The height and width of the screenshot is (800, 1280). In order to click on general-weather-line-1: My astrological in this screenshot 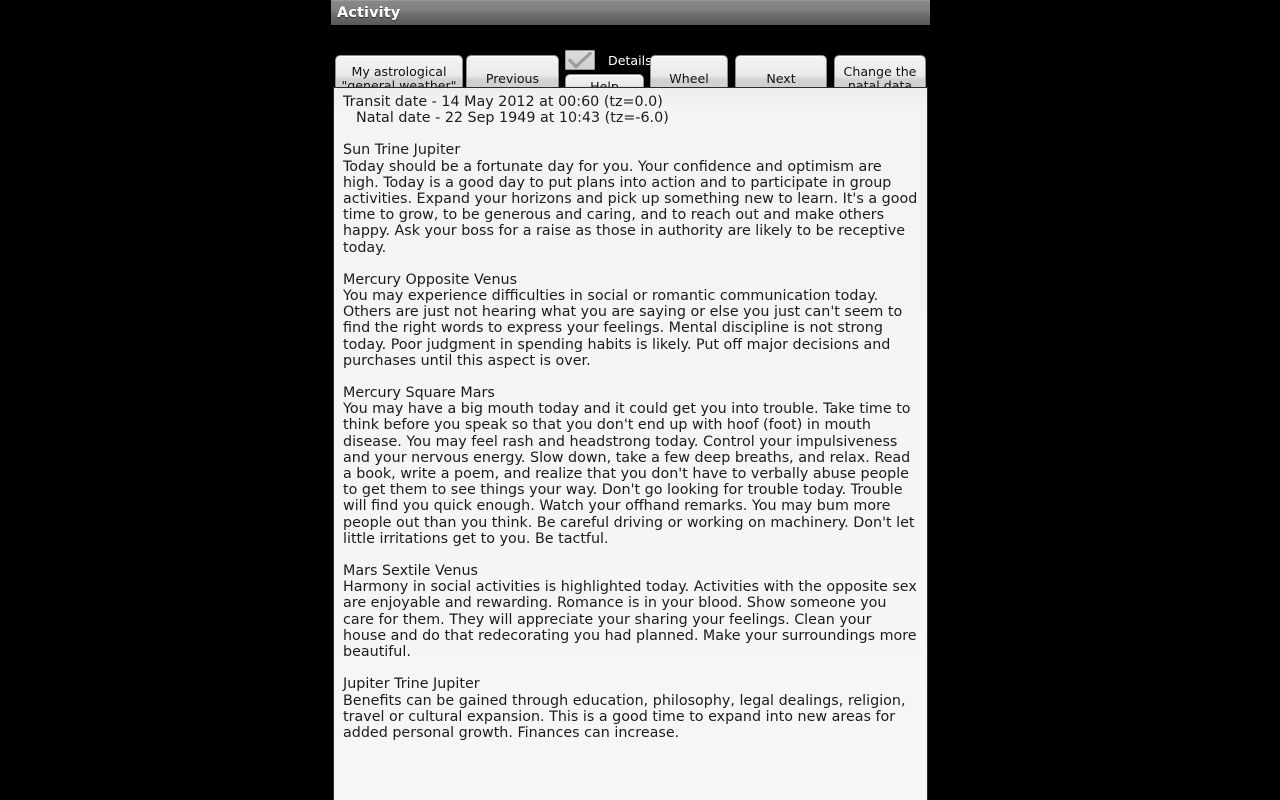, I will do `click(399, 71)`.